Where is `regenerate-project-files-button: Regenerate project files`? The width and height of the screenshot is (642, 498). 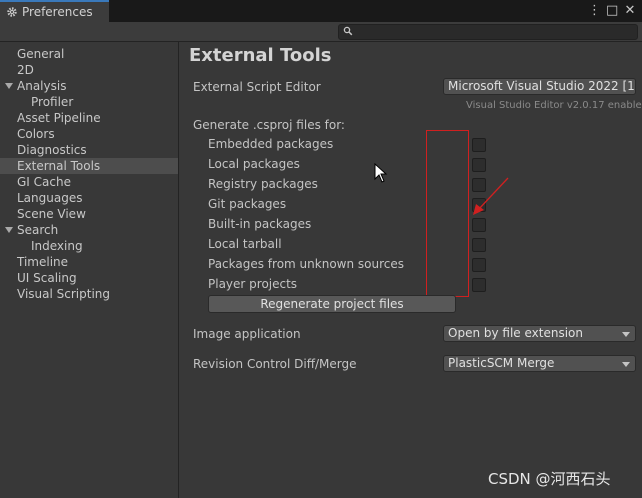 regenerate-project-files-button: Regenerate project files is located at coordinates (332, 304).